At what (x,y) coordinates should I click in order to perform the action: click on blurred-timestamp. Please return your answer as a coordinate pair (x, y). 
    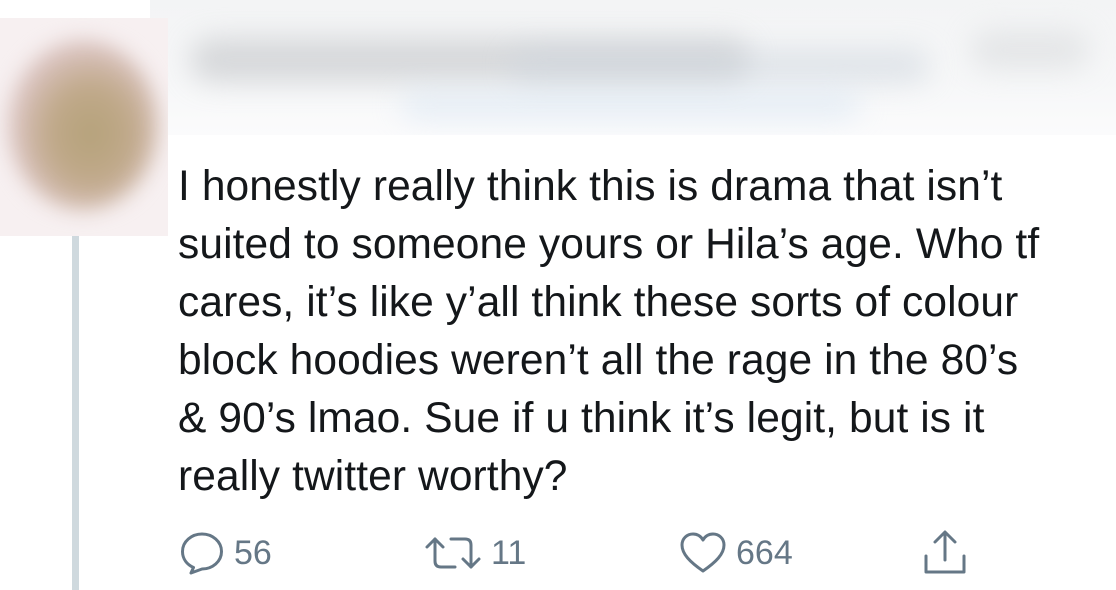
    Looking at the image, I should click on (1030, 50).